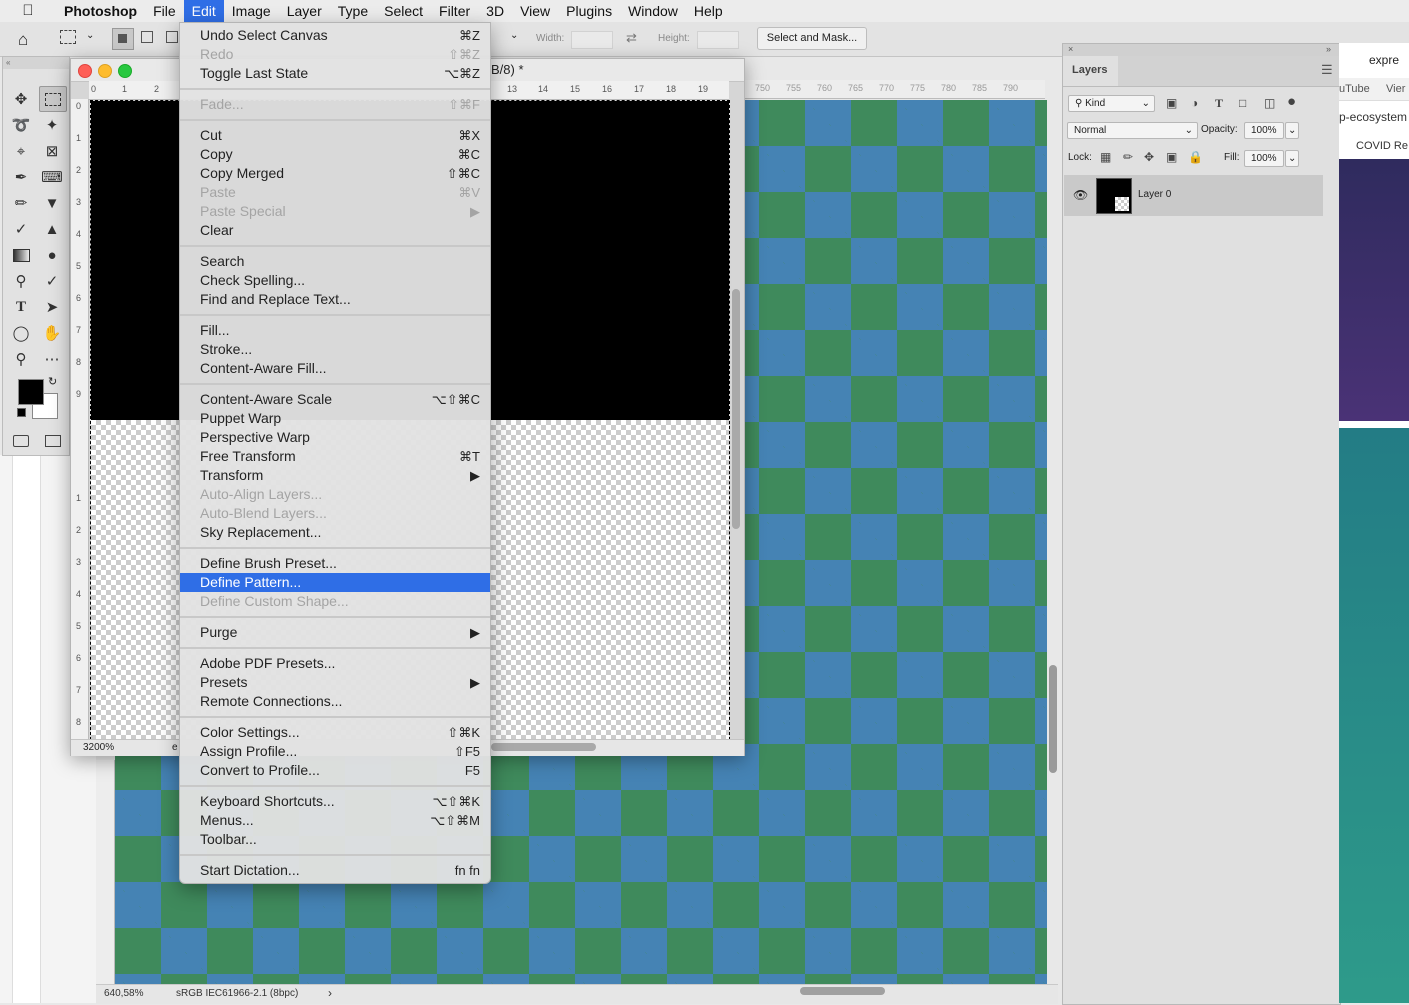 This screenshot has height=1005, width=1409. Describe the element at coordinates (353, 11) in the screenshot. I see `menu-type: Type` at that location.